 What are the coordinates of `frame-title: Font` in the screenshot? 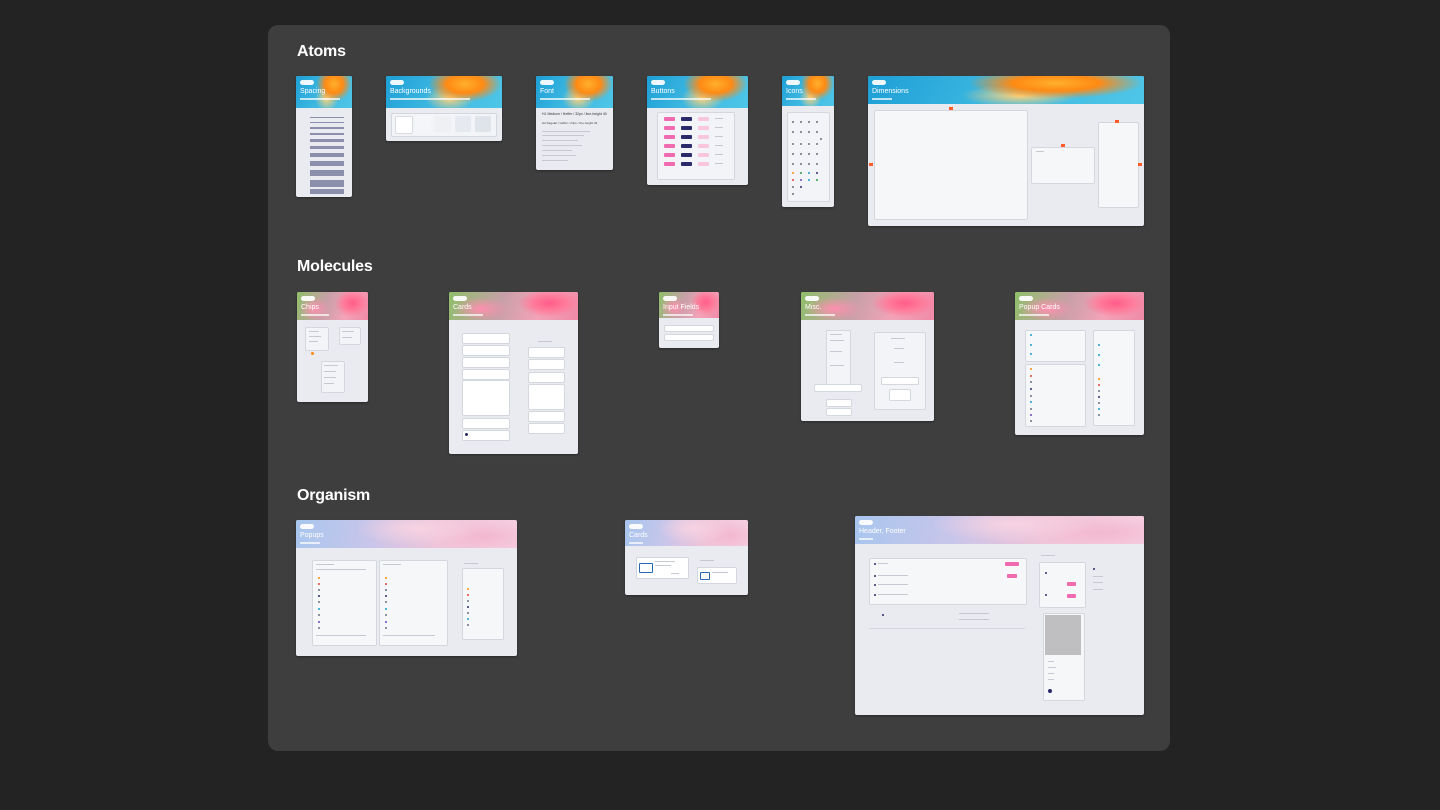 It's located at (547, 91).